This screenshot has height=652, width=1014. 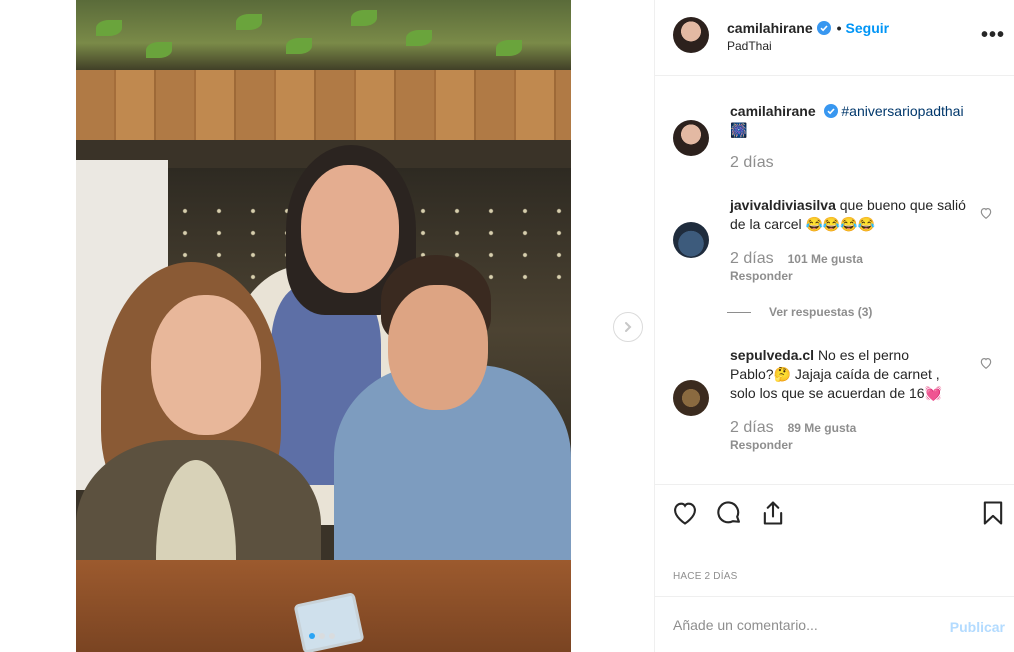 What do you see at coordinates (834, 38) in the screenshot?
I see `post-header: camilahirane • Seguir PadThai •••` at bounding box center [834, 38].